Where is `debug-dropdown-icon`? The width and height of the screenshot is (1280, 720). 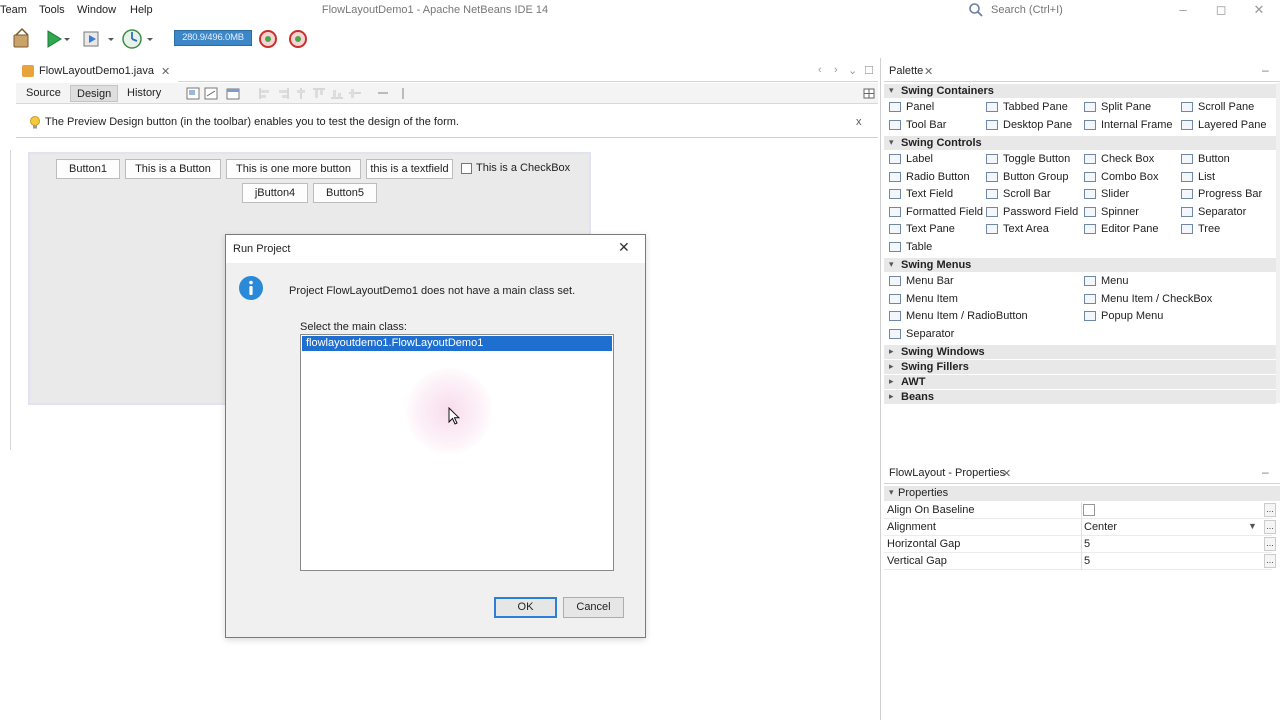 debug-dropdown-icon is located at coordinates (111, 39).